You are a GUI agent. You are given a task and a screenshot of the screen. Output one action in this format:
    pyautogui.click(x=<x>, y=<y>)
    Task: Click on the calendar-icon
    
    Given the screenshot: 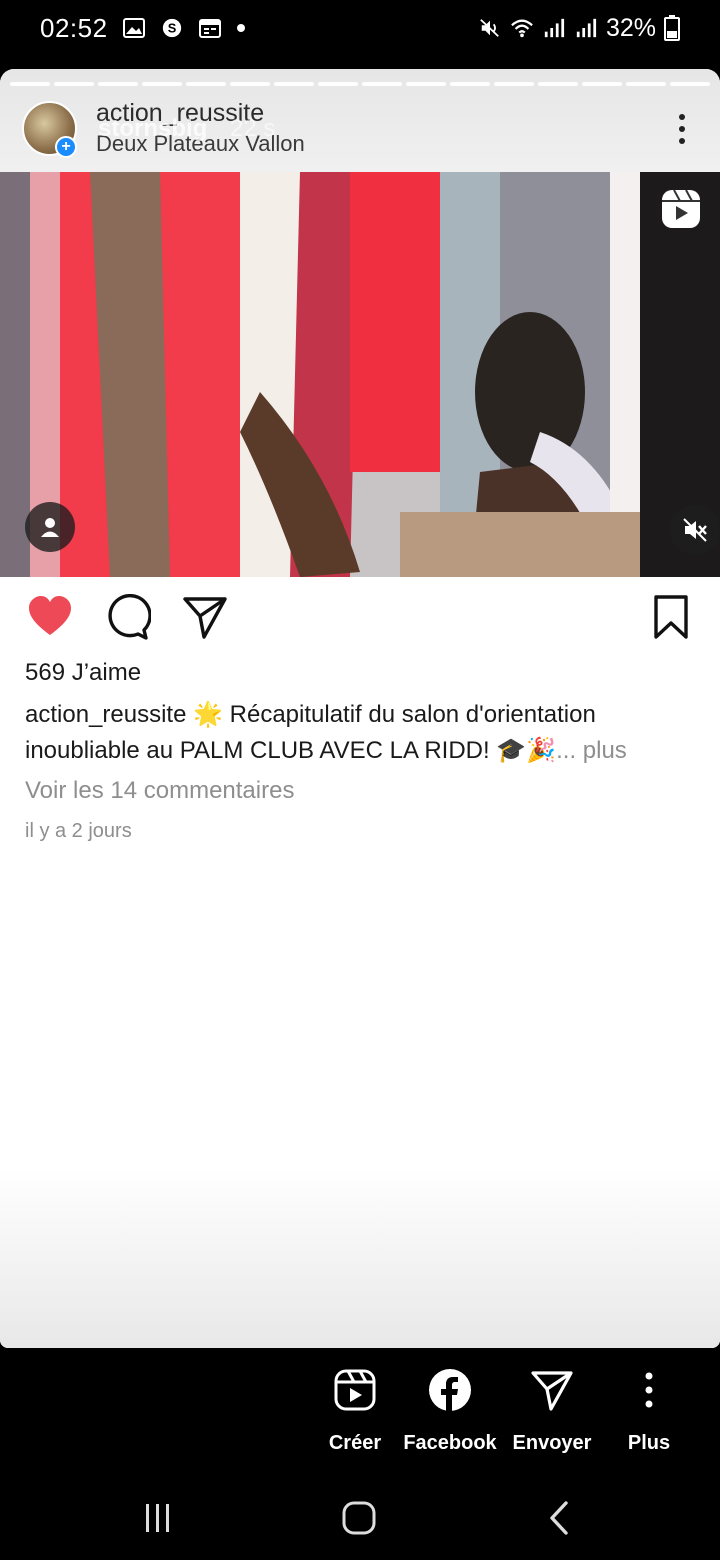 What is the action you would take?
    pyautogui.click(x=209, y=28)
    